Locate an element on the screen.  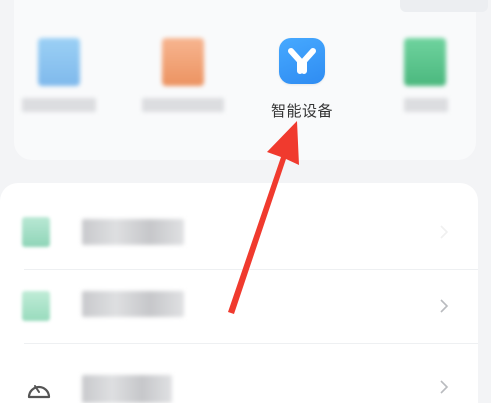
top-card-handle is located at coordinates (444, 6).